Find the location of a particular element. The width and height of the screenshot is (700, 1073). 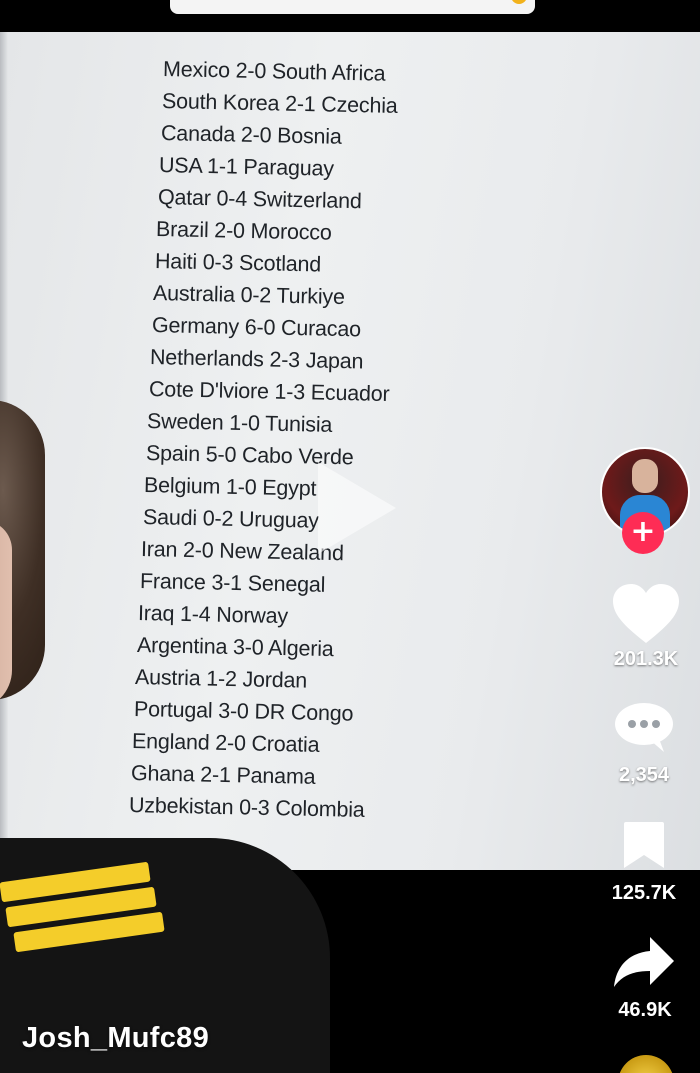

match-result: South Korea 2-1 Czechia is located at coordinates (279, 103).